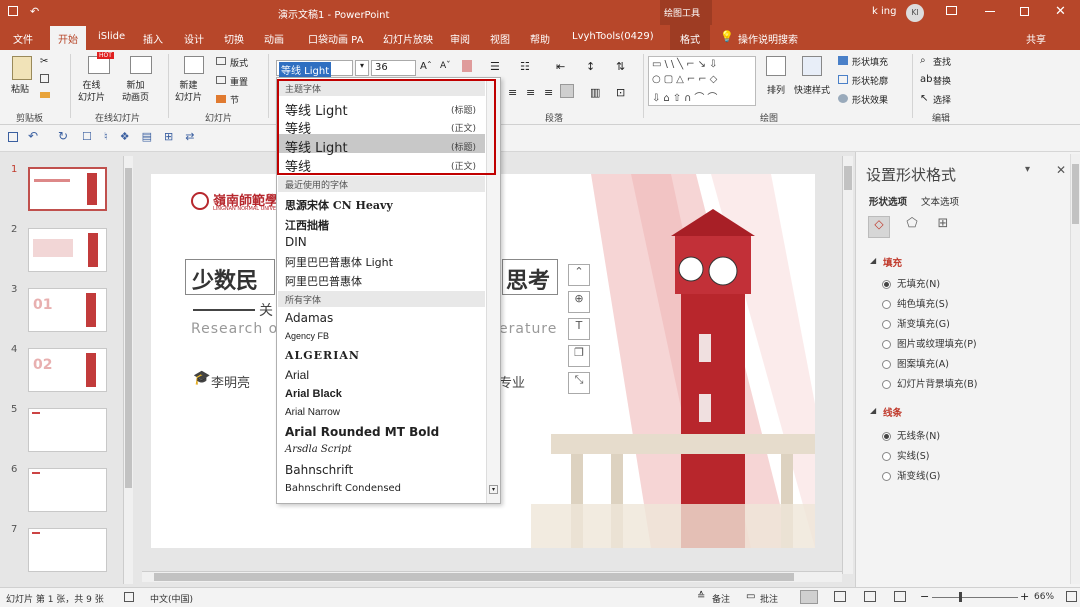 The image size is (1080, 607). Describe the element at coordinates (135, 92) in the screenshot. I see `new-animation-button: 新加 动画页` at that location.